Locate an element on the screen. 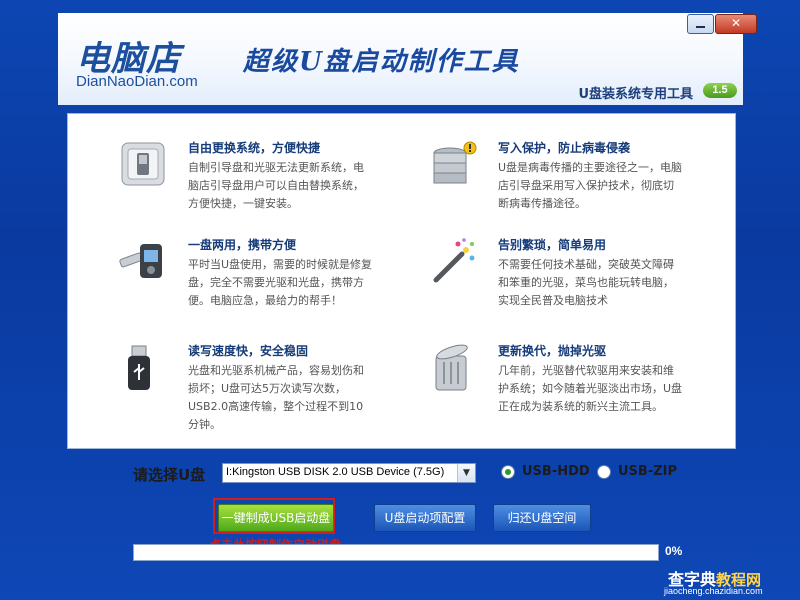 The height and width of the screenshot is (600, 800). usb-stick-icon is located at coordinates (148, 372).